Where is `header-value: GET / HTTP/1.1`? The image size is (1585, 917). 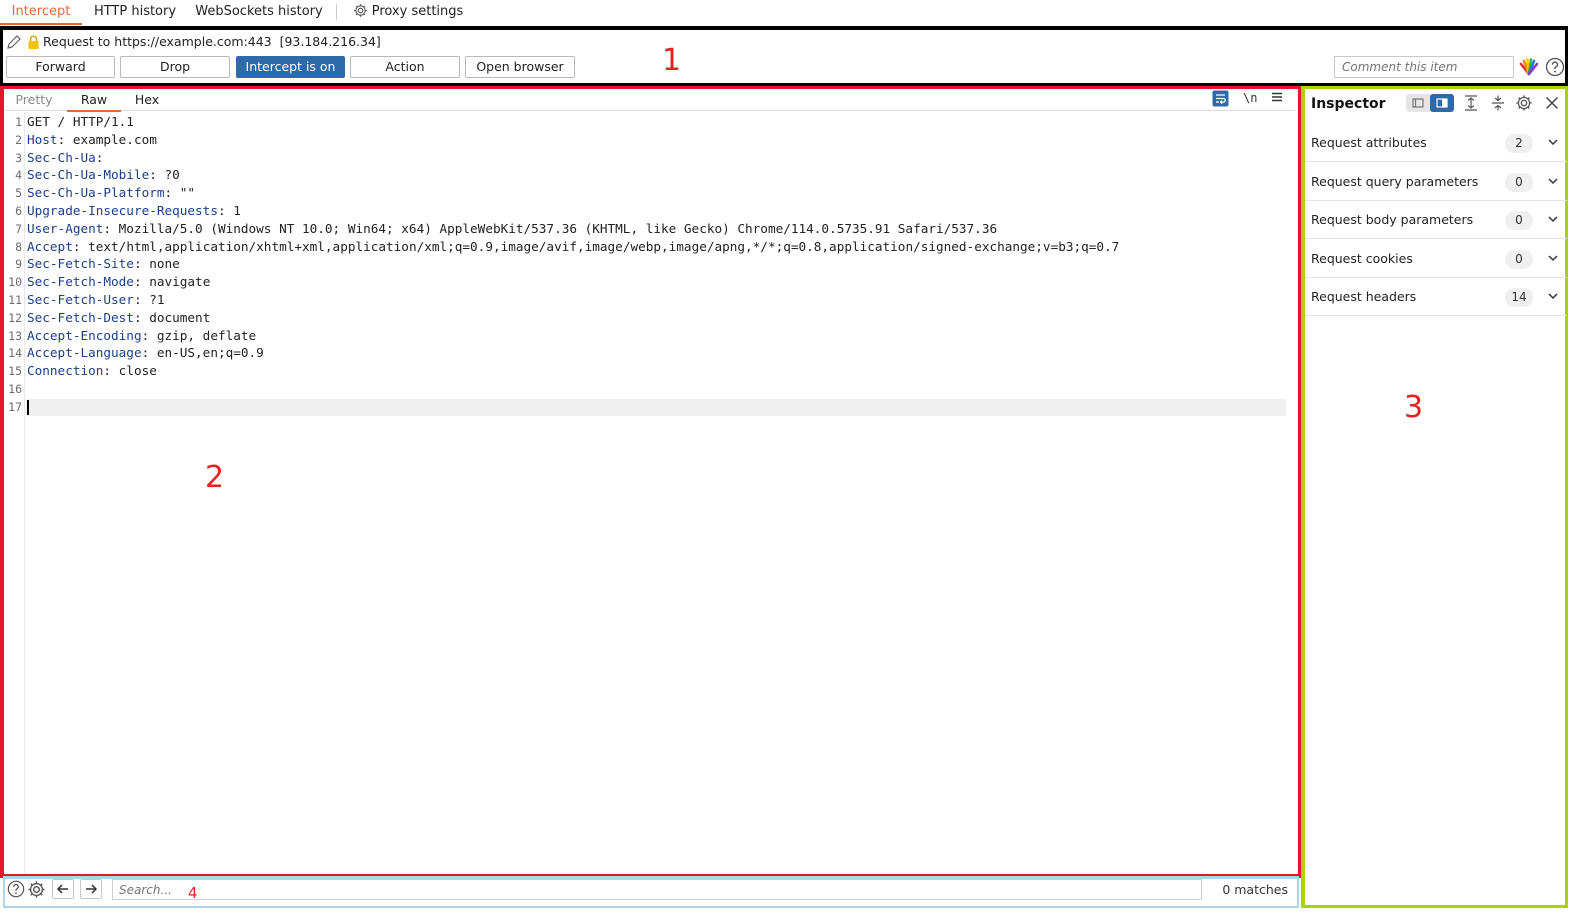
header-value: GET / HTTP/1.1 is located at coordinates (80, 121).